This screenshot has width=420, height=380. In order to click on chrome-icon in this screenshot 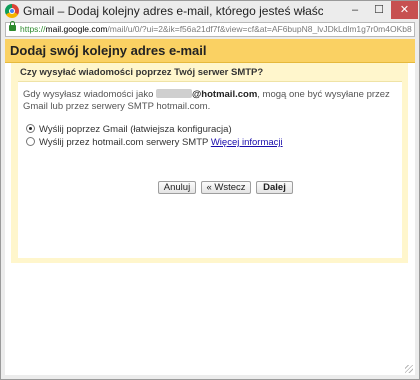, I will do `click(12, 11)`.